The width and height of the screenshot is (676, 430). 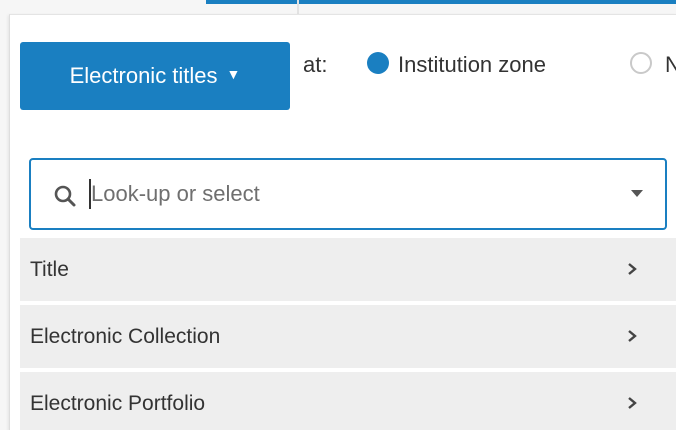 I want to click on institution-zone-radio, so click(x=378, y=63).